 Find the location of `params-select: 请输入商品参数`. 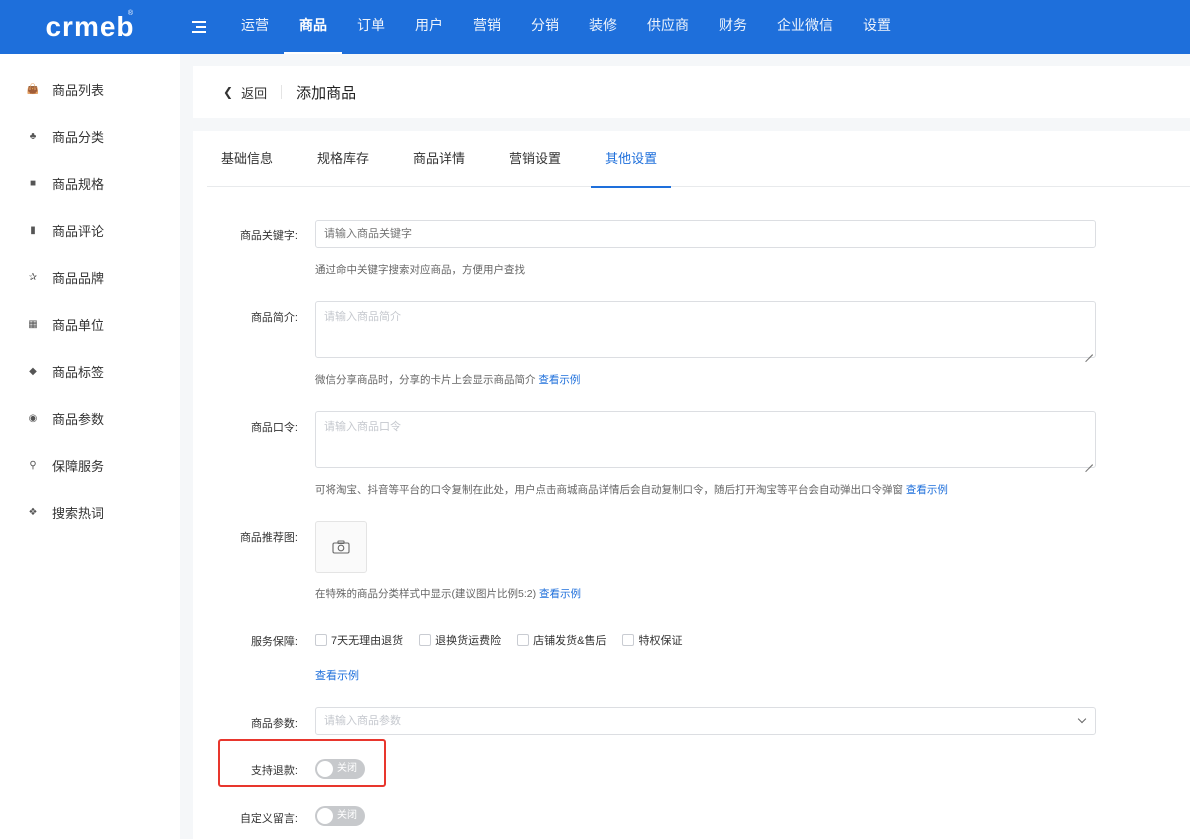

params-select: 请输入商品参数 is located at coordinates (705, 721).